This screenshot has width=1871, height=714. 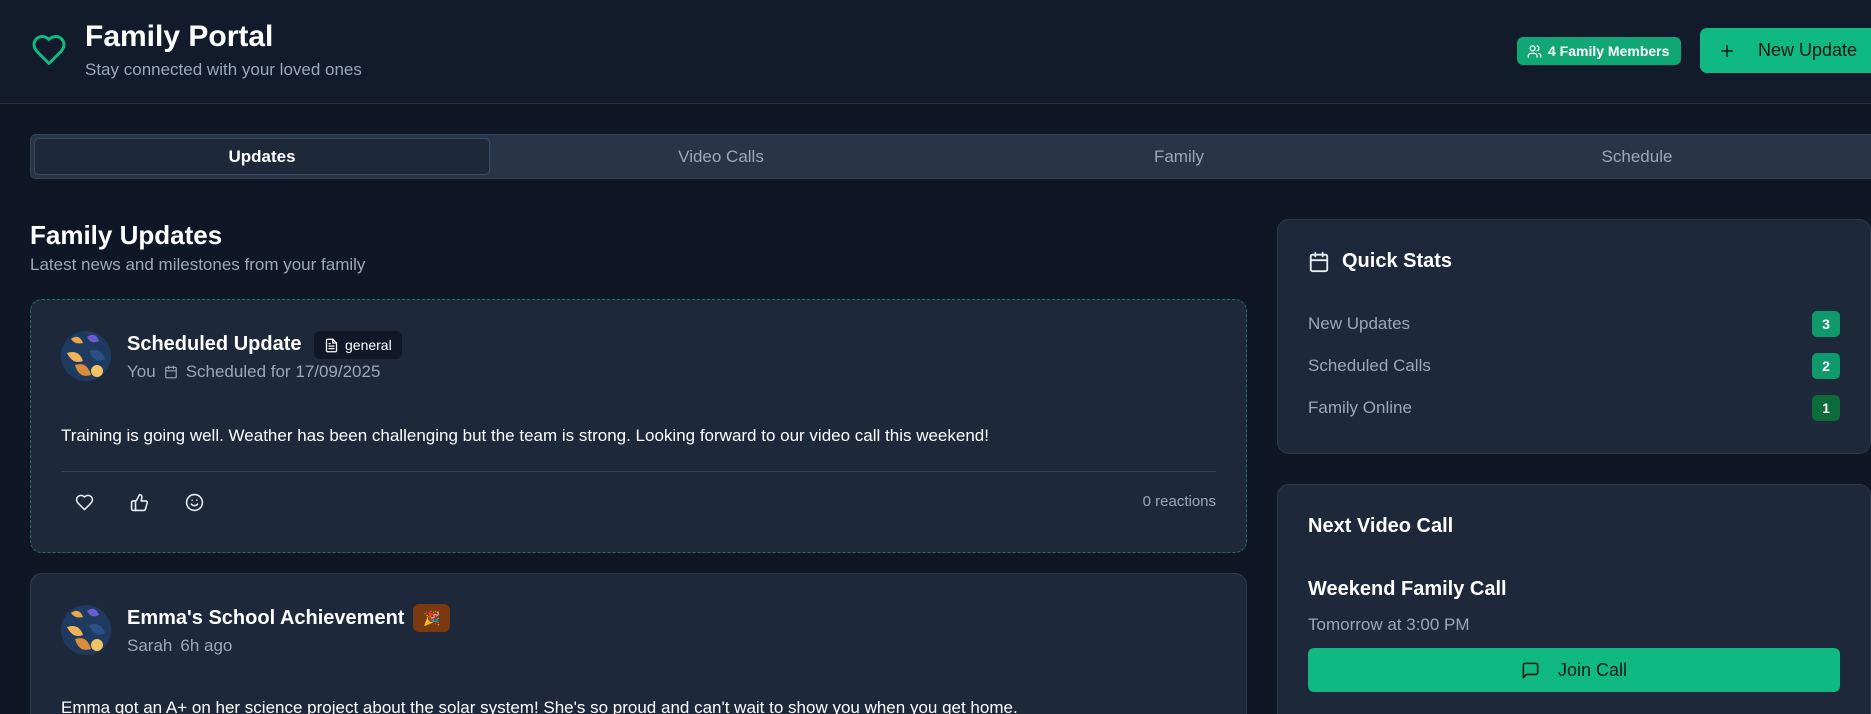 What do you see at coordinates (283, 371) in the screenshot?
I see `post-time: Scheduled for 17/09/2025` at bounding box center [283, 371].